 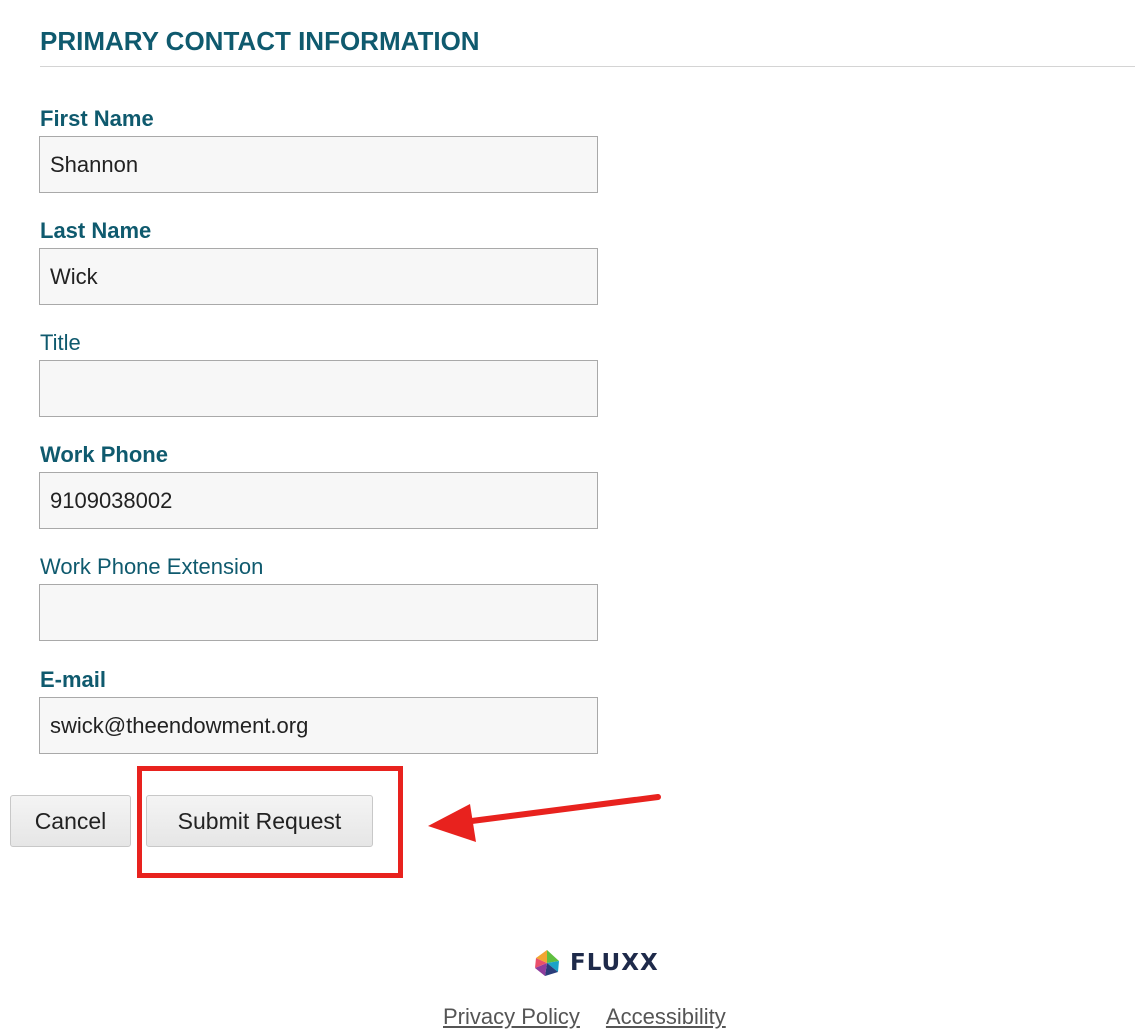 What do you see at coordinates (318, 276) in the screenshot?
I see `last-name-field` at bounding box center [318, 276].